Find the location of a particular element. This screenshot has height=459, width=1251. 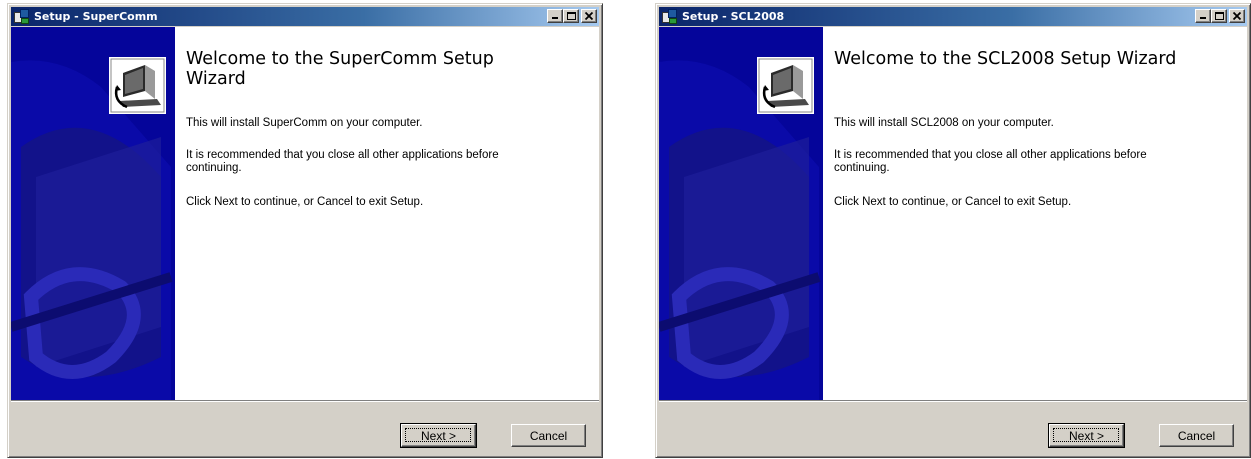

welcome-heading: Welcome to the SCL2008 Setup Wizard is located at coordinates (1005, 59).